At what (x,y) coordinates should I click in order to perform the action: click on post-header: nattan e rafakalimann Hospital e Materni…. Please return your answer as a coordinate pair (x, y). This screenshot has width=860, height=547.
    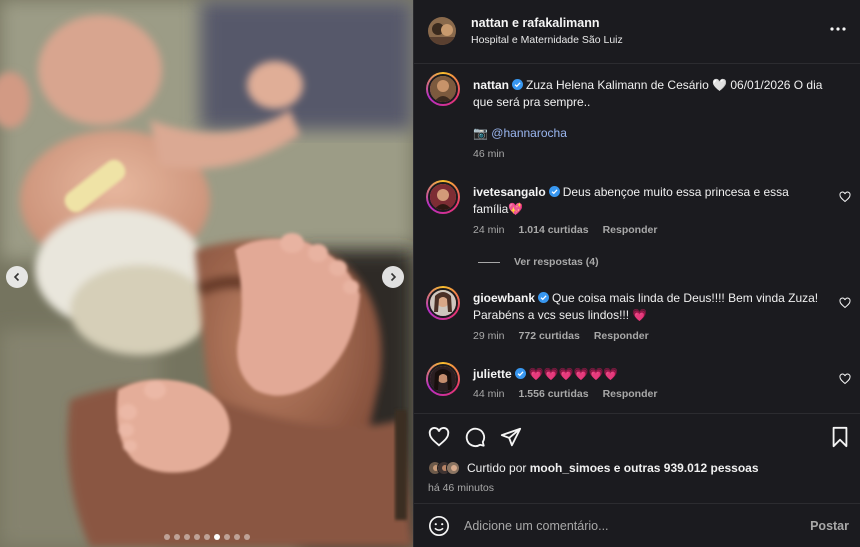
    Looking at the image, I should click on (637, 32).